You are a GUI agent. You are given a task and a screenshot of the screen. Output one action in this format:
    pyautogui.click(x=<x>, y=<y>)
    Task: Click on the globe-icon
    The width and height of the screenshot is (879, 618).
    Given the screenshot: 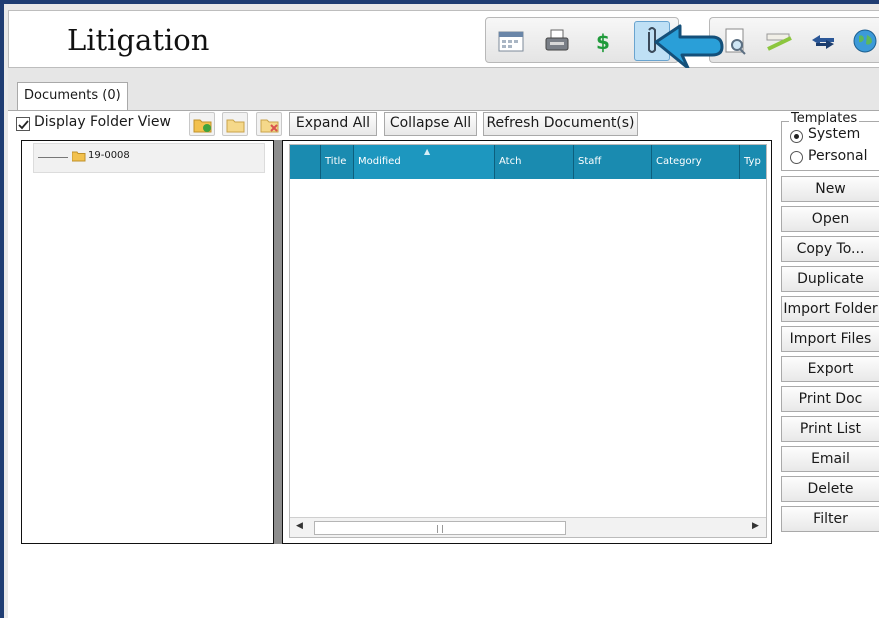 What is the action you would take?
    pyautogui.click(x=865, y=41)
    